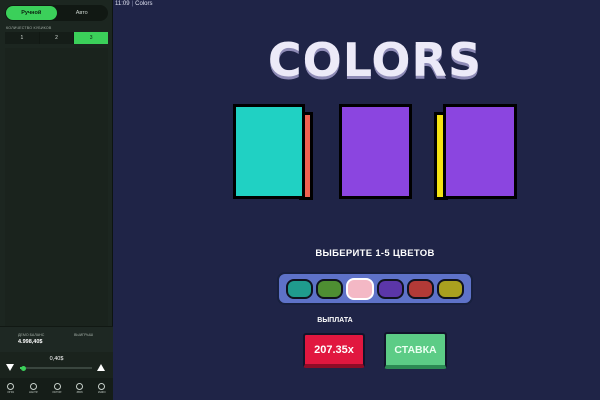 This screenshot has height=400, width=600. I want to click on play-icon: ИГРА, so click(11, 388).